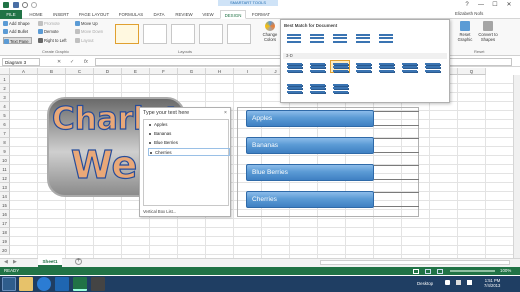 The image size is (520, 292). Describe the element at coordinates (62, 284) in the screenshot. I see `outlook-icon` at that location.